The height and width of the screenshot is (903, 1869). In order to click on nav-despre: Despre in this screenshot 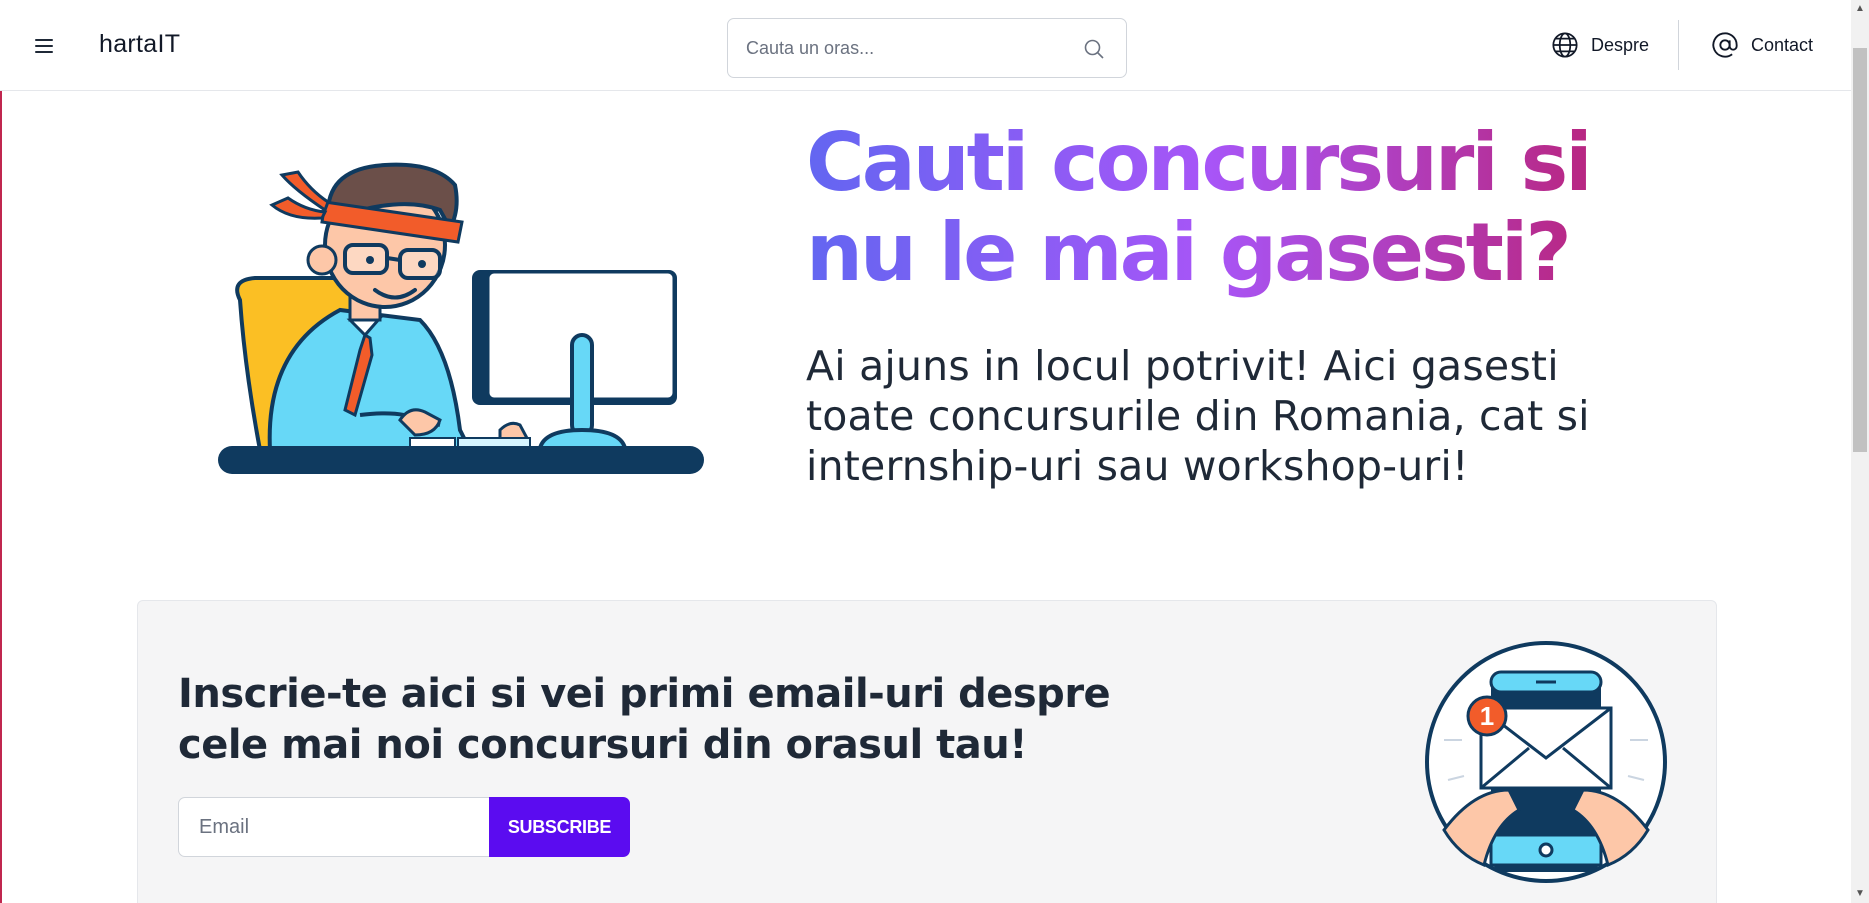, I will do `click(1600, 45)`.